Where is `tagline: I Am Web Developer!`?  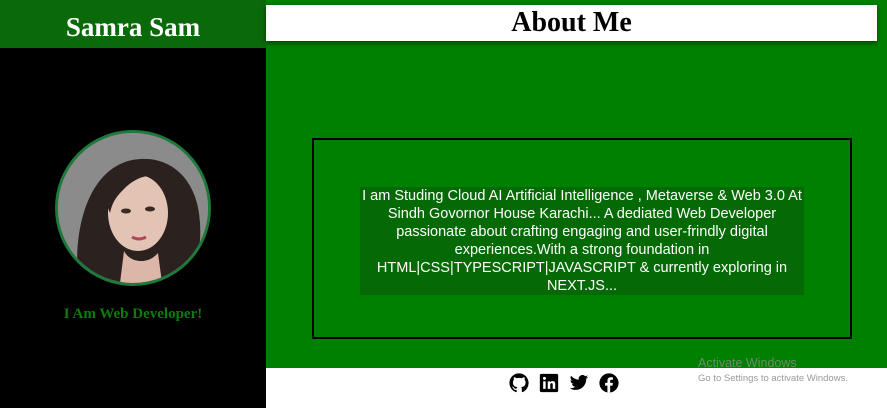 tagline: I Am Web Developer! is located at coordinates (133, 314).